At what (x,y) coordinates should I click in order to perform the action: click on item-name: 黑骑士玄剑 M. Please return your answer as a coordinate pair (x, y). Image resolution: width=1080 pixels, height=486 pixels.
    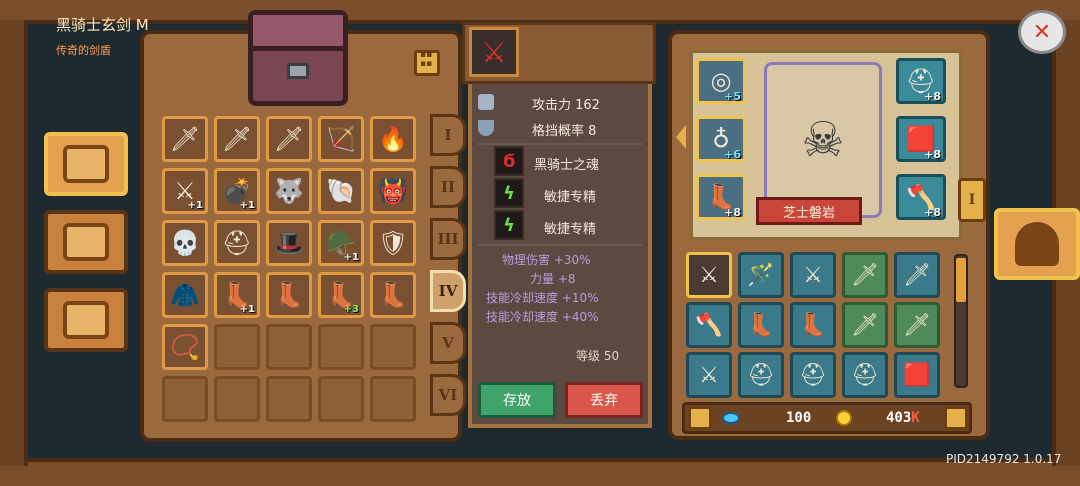
    Looking at the image, I should click on (102, 25).